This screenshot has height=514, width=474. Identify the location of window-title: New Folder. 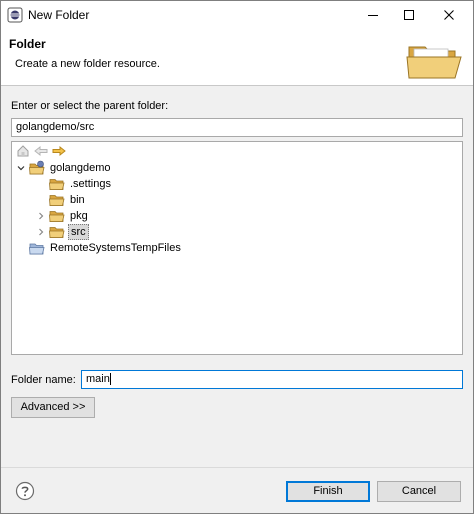
(59, 15).